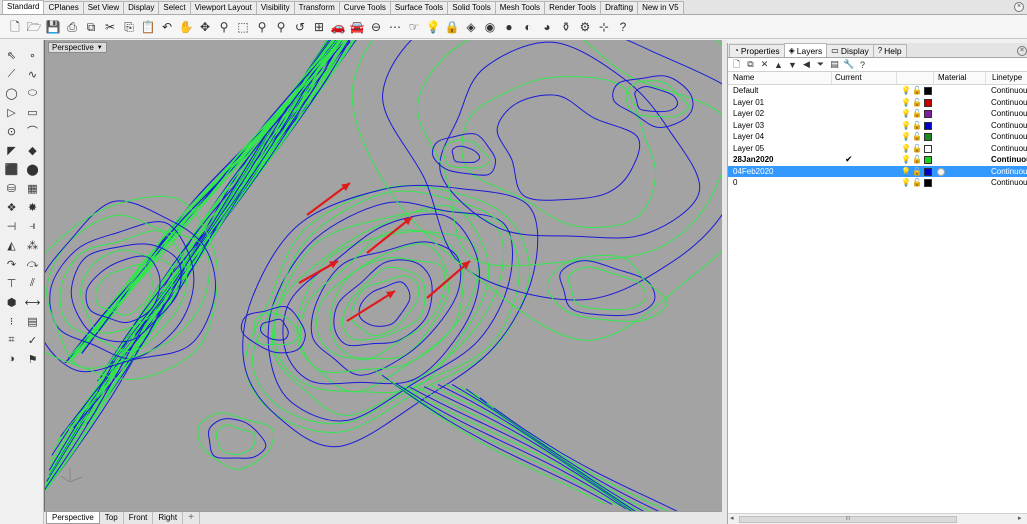  Describe the element at coordinates (877, 171) in the screenshot. I see `layer-row: 04Feb2020 💡🔓 Continuous` at that location.